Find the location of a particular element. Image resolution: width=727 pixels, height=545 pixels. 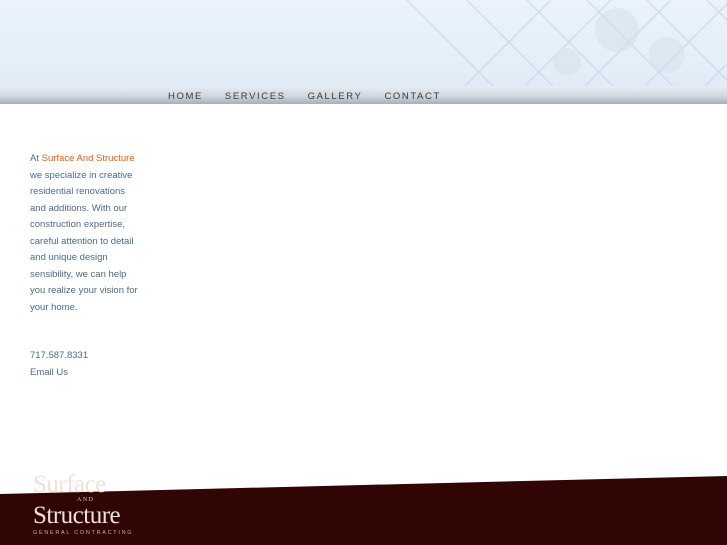

intro-brand-name: Surface And Structure is located at coordinates (88, 158).